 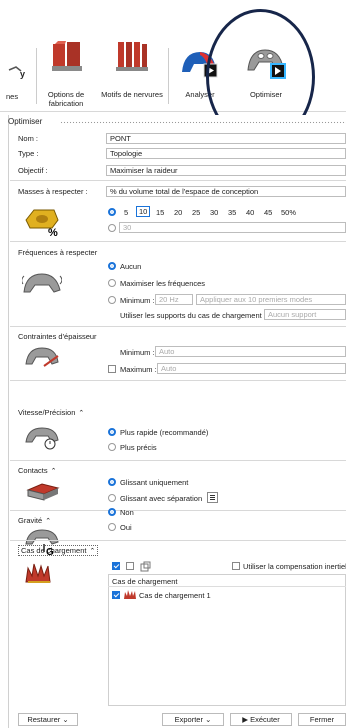 What do you see at coordinates (305, 314) in the screenshot?
I see `frequency-support-select: Aucun support` at bounding box center [305, 314].